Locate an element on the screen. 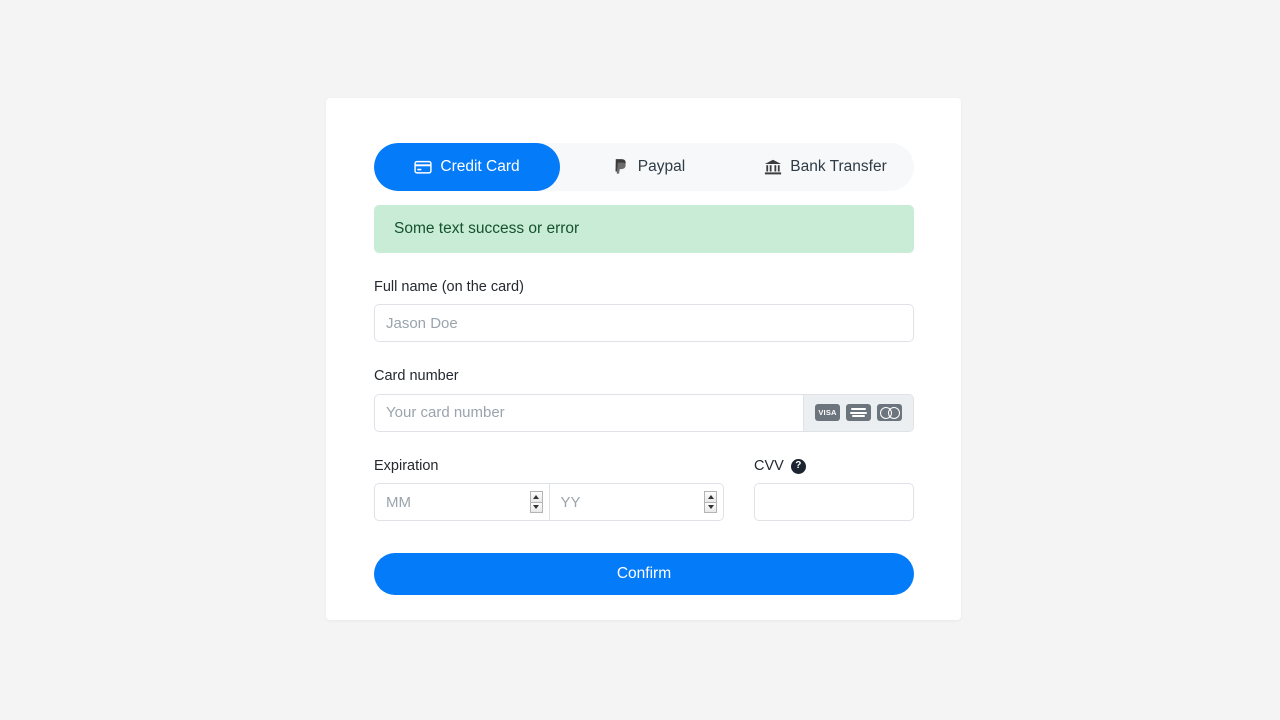 The width and height of the screenshot is (1280, 720). visa-icon: VISA is located at coordinates (827, 413).